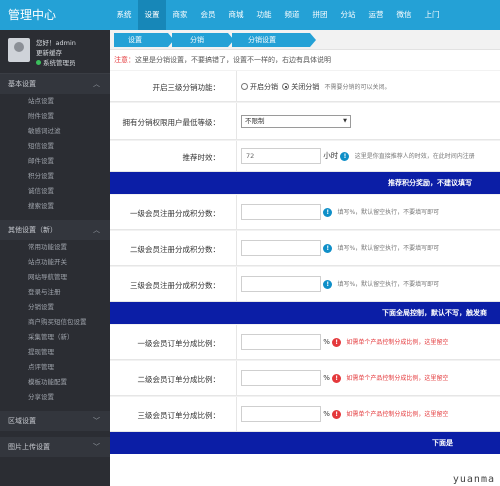 The width and height of the screenshot is (500, 486). I want to click on radio-disable-distribution, so click(286, 86).